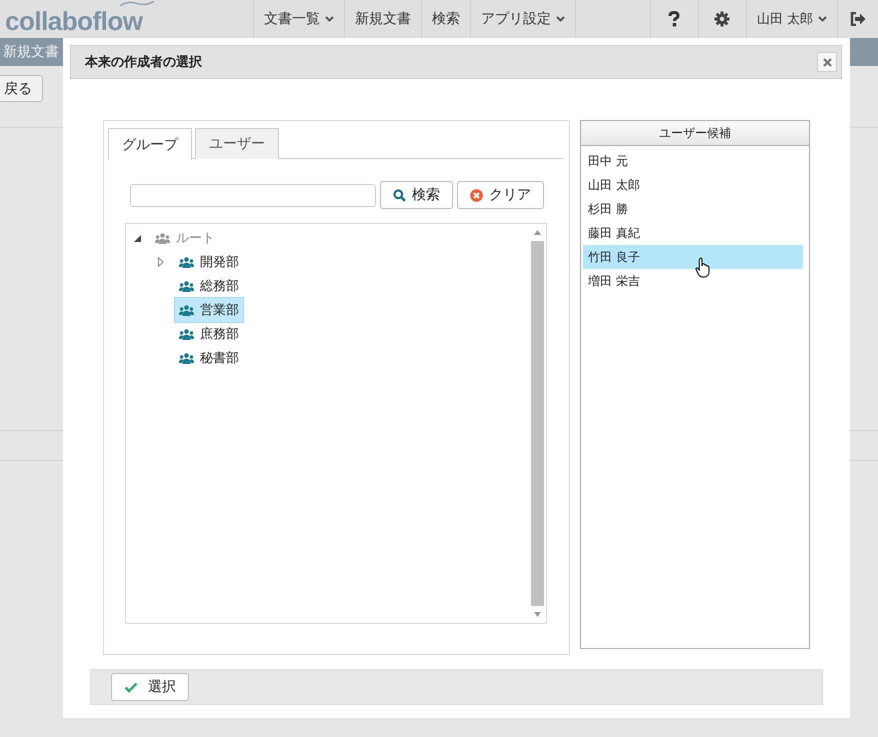 The image size is (878, 737). Describe the element at coordinates (150, 687) in the screenshot. I see `select-button: 選択` at that location.